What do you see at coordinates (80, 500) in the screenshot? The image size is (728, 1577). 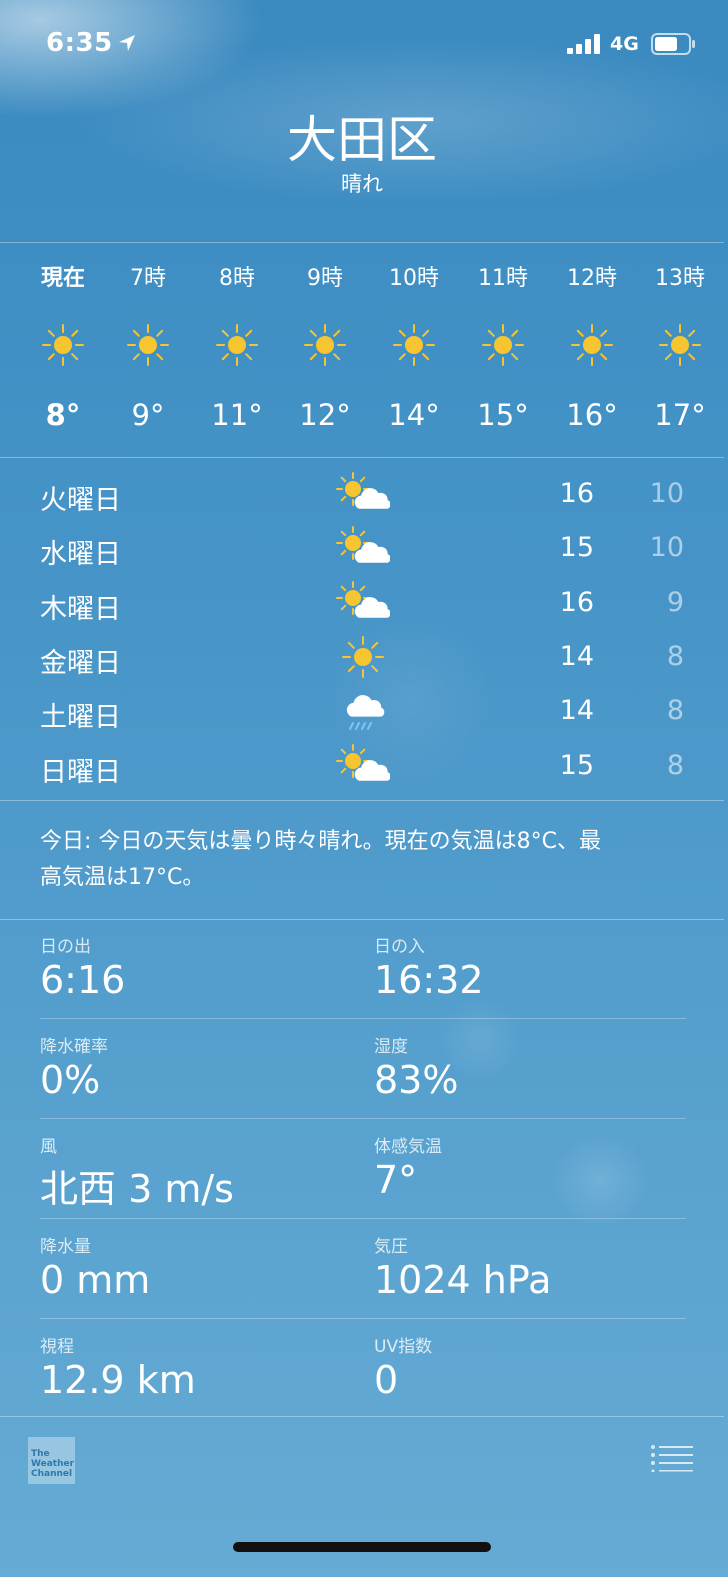 I see `day-name: 火曜日` at bounding box center [80, 500].